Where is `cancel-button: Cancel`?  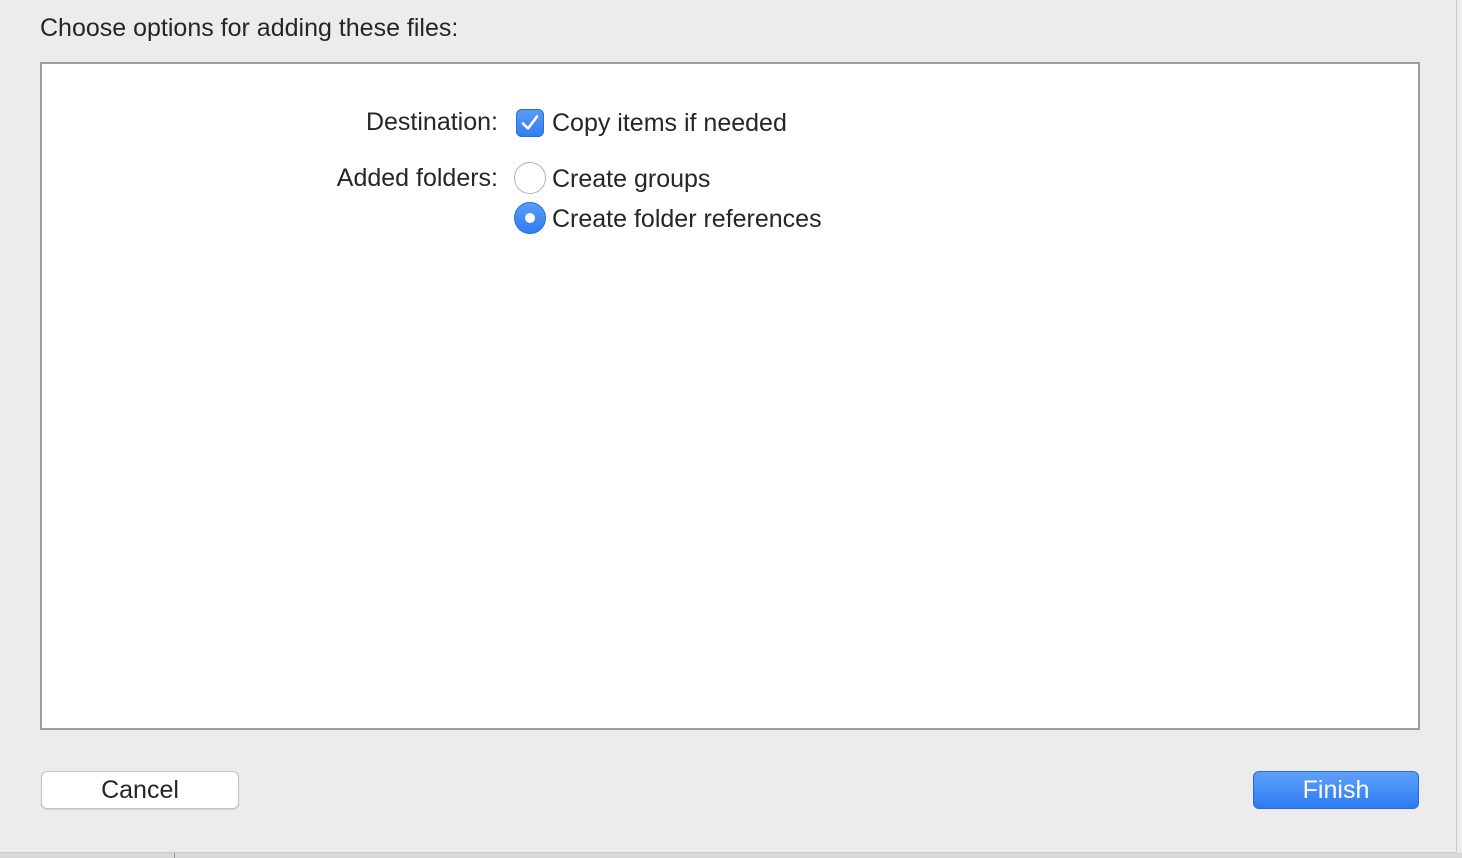
cancel-button: Cancel is located at coordinates (140, 790).